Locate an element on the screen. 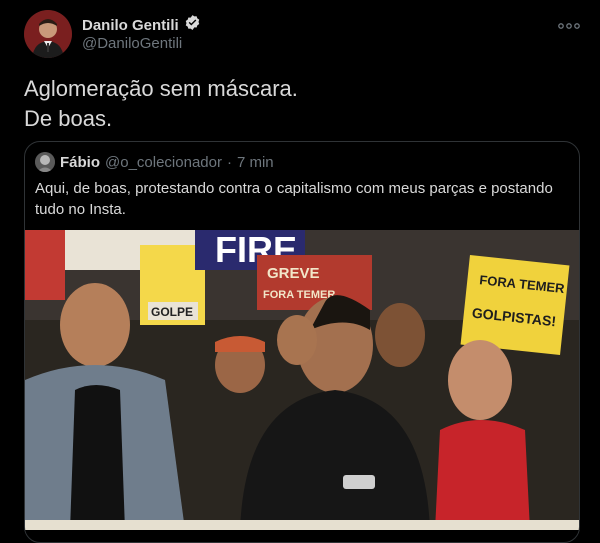  author-handle: @DaniloGentili is located at coordinates (132, 43).